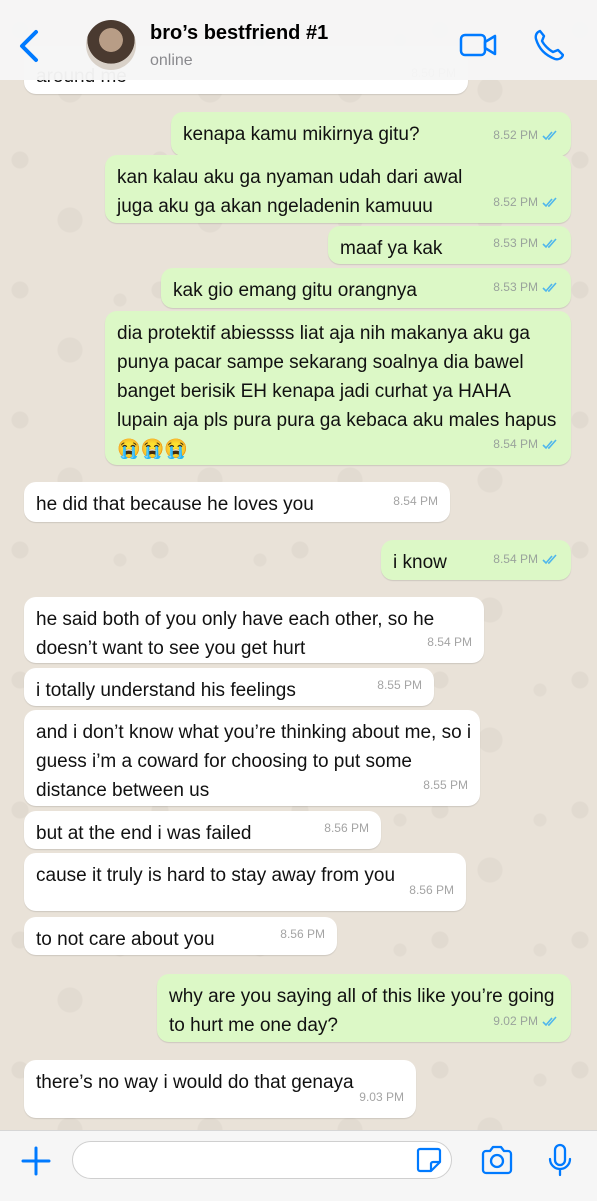 The height and width of the screenshot is (1201, 597). Describe the element at coordinates (144, 833) in the screenshot. I see `message-text: but at the end i was failed` at that location.